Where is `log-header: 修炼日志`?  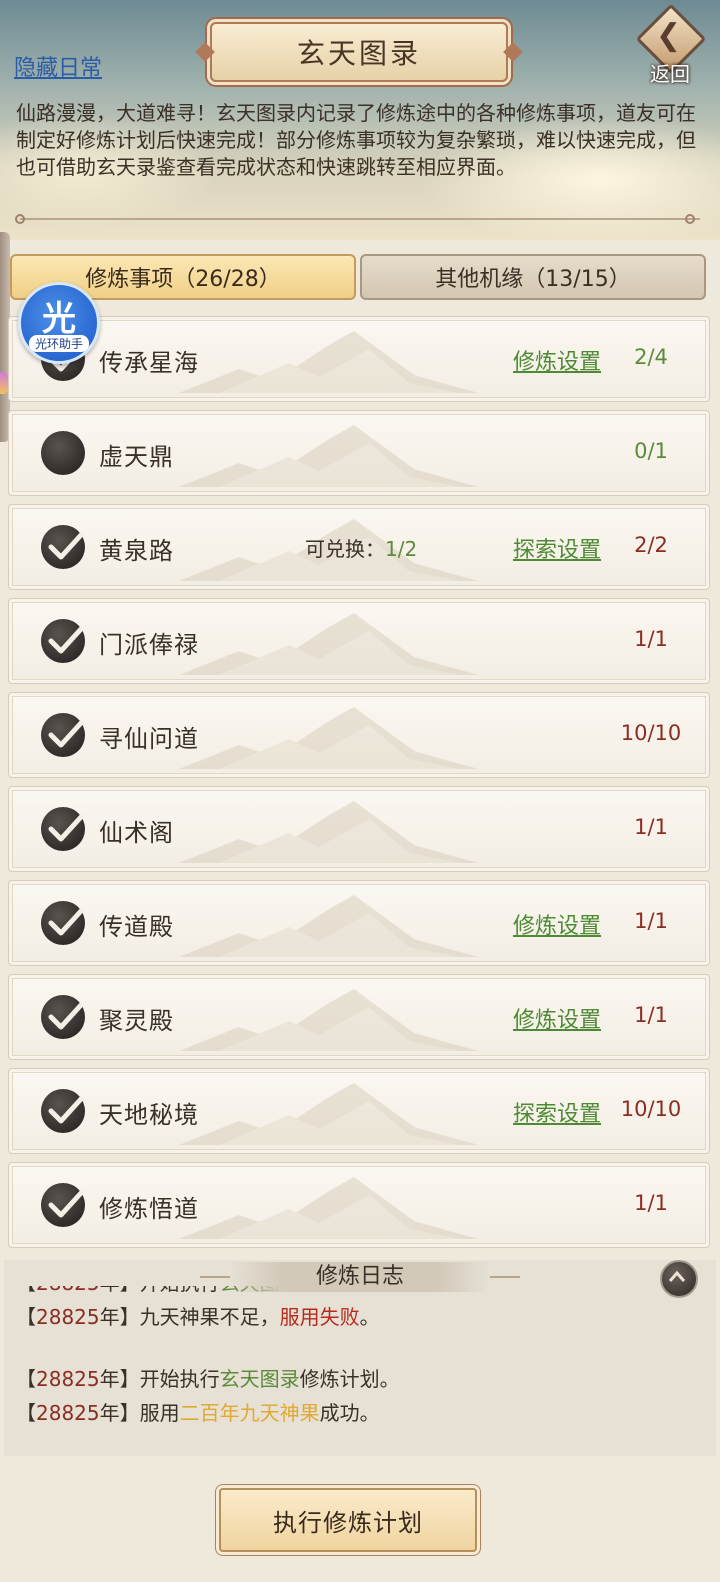
log-header: 修炼日志 is located at coordinates (360, 1279).